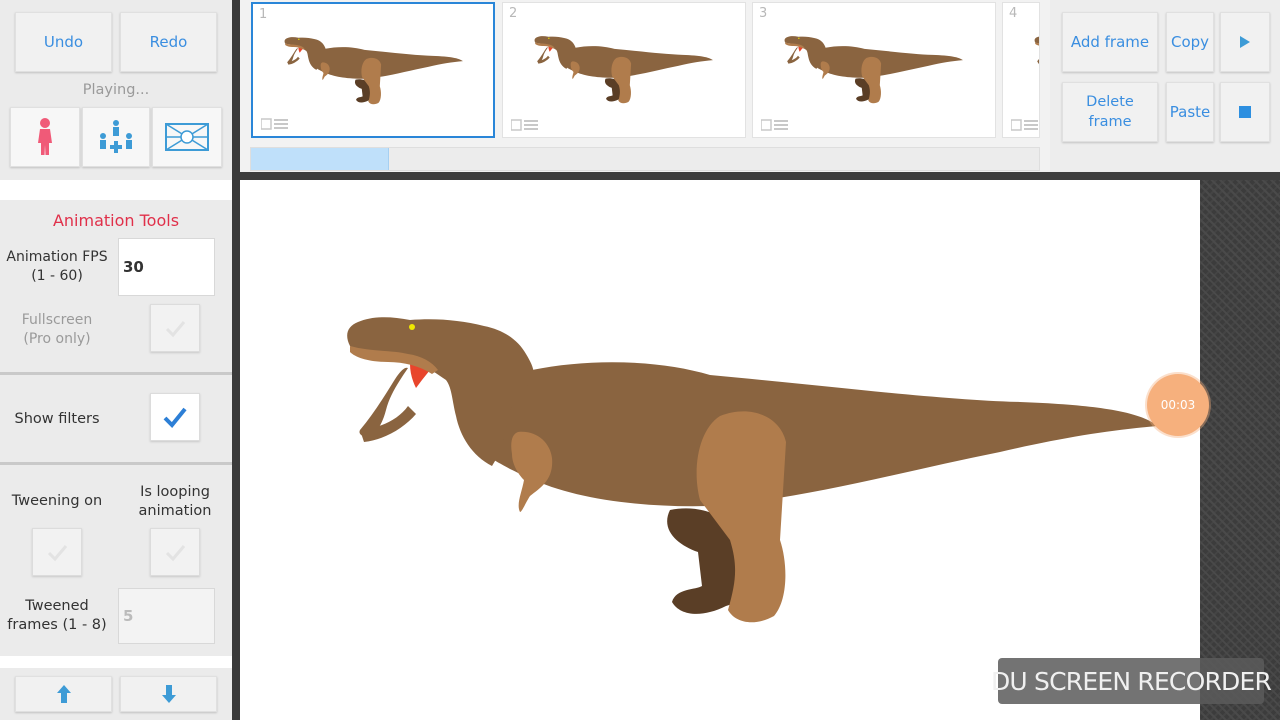 Image resolution: width=1280 pixels, height=720 pixels. I want to click on frame-thumbnail-1: 1, so click(373, 70).